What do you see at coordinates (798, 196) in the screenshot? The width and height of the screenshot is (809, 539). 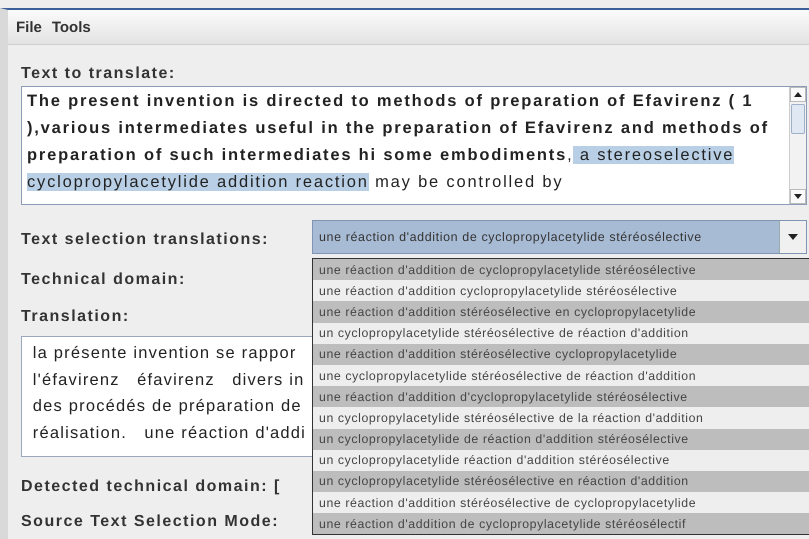 I see `down-arrow-icon` at bounding box center [798, 196].